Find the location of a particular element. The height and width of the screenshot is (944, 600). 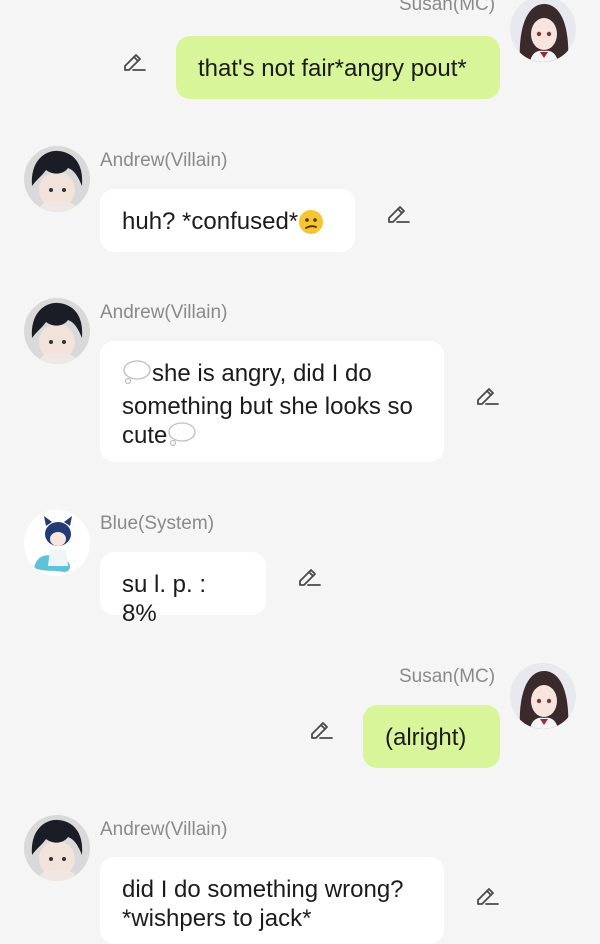

message-bubble: huh? *confused* is located at coordinates (227, 220).